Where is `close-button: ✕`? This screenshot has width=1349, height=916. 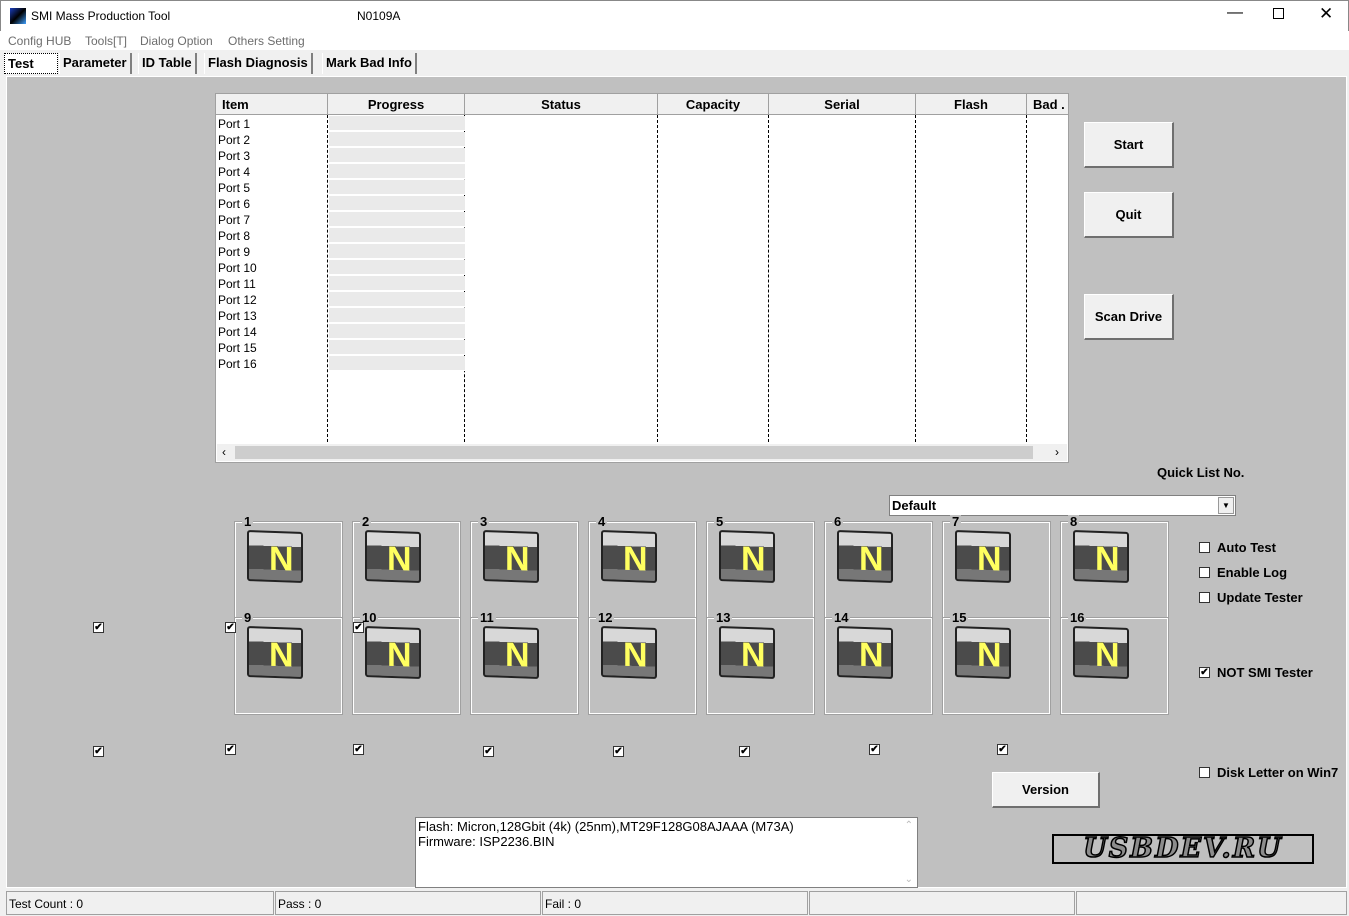
close-button: ✕ is located at coordinates (1326, 14).